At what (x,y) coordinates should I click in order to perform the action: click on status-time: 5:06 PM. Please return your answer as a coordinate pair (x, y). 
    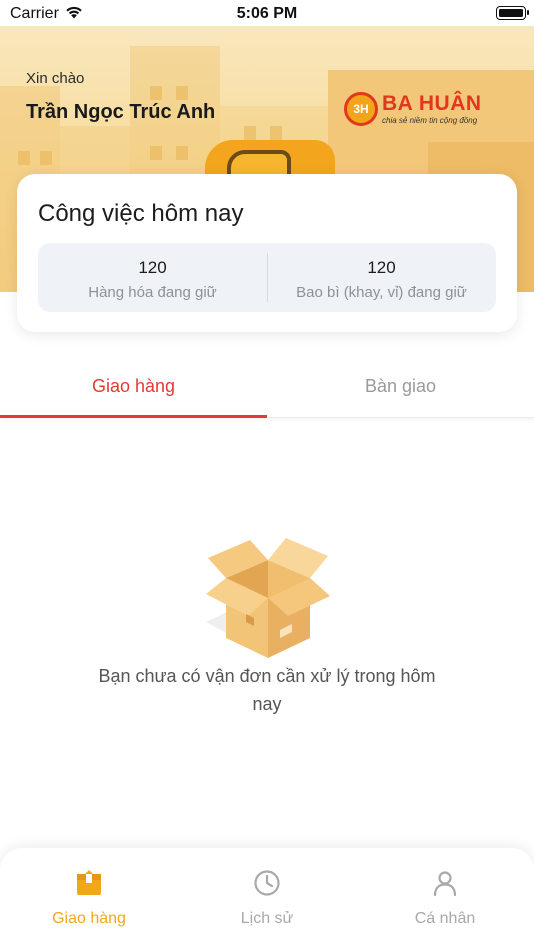
    Looking at the image, I should click on (267, 13).